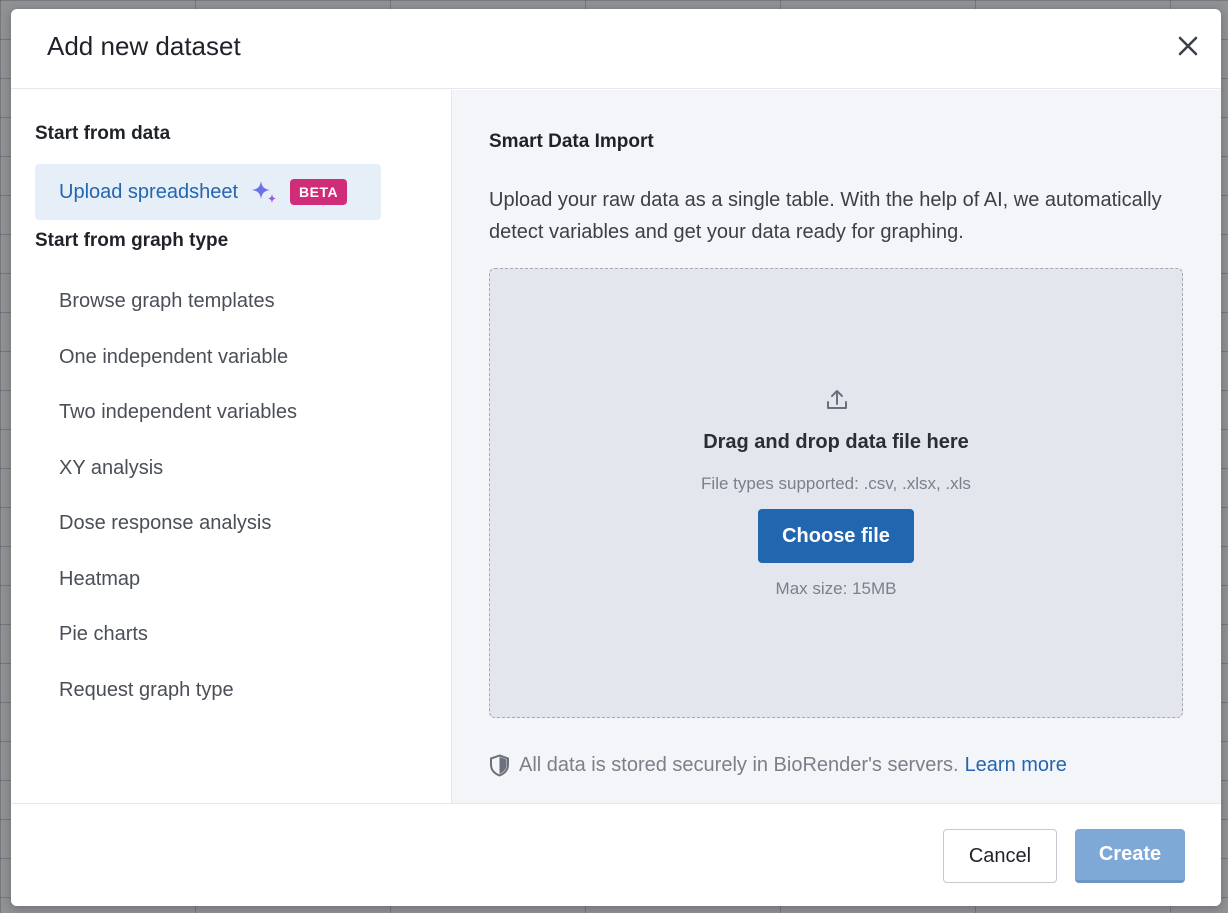 The height and width of the screenshot is (913, 1228). I want to click on dialog-header: Add new dataset, so click(616, 49).